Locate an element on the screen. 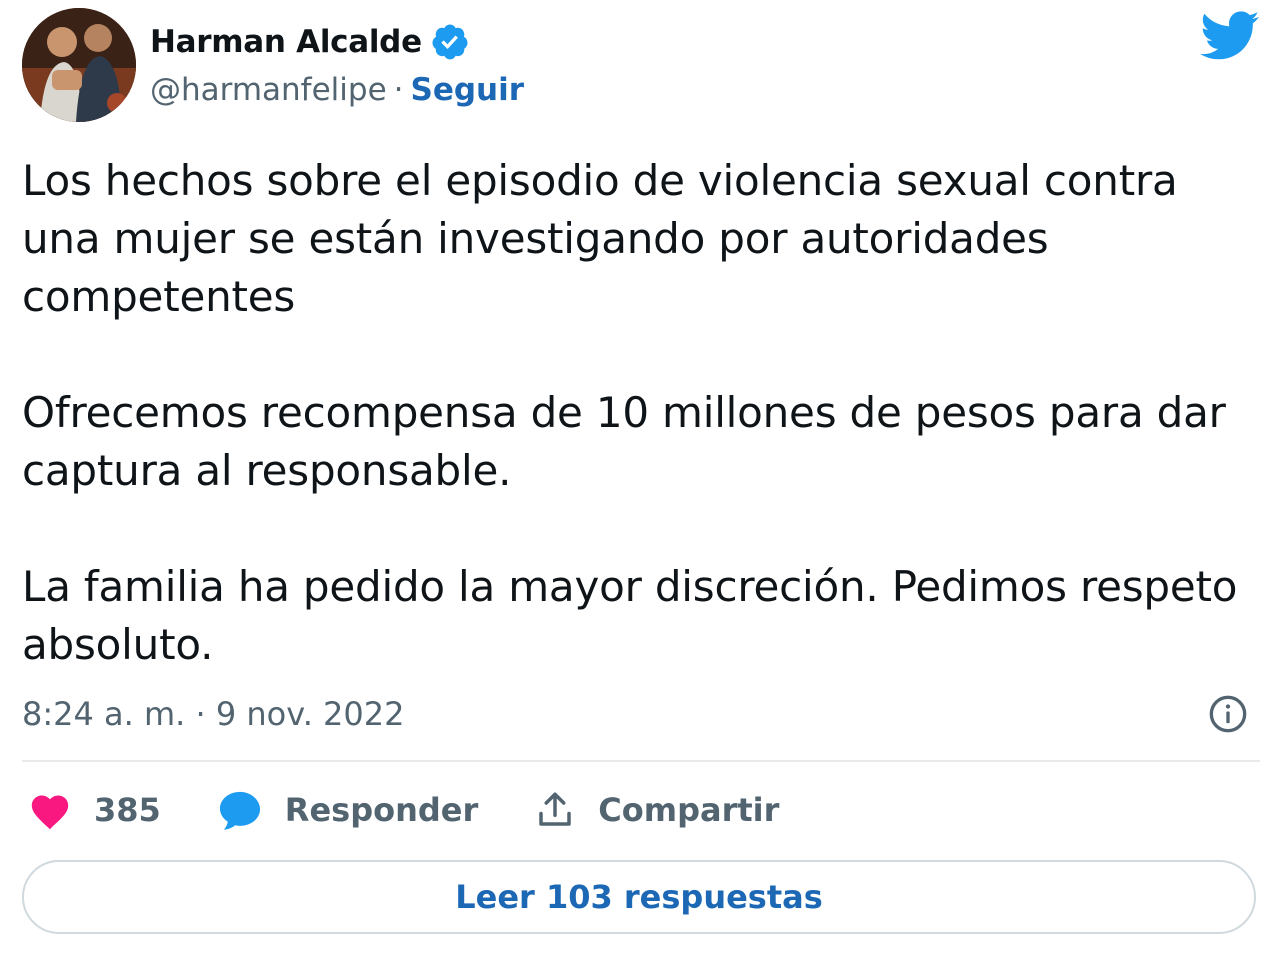 Image resolution: width=1280 pixels, height=961 pixels. heart-icon is located at coordinates (50, 812).